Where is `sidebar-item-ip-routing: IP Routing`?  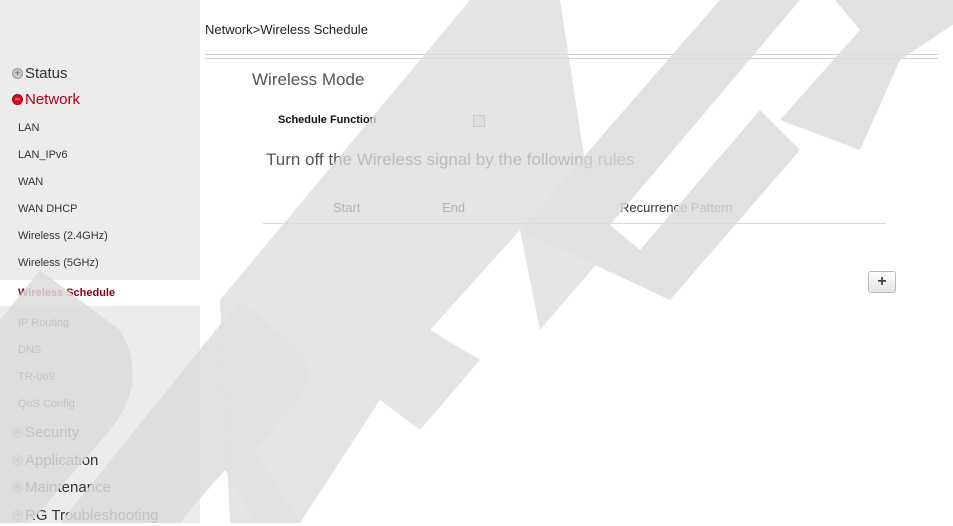 sidebar-item-ip-routing: IP Routing is located at coordinates (100, 323).